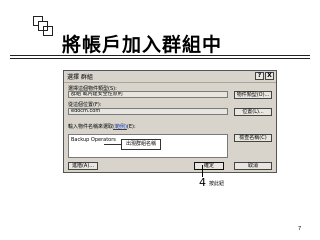 Image resolution: width=320 pixels, height=240 pixels. Describe the element at coordinates (43, 26) in the screenshot. I see `slide-bullet-icon` at that location.